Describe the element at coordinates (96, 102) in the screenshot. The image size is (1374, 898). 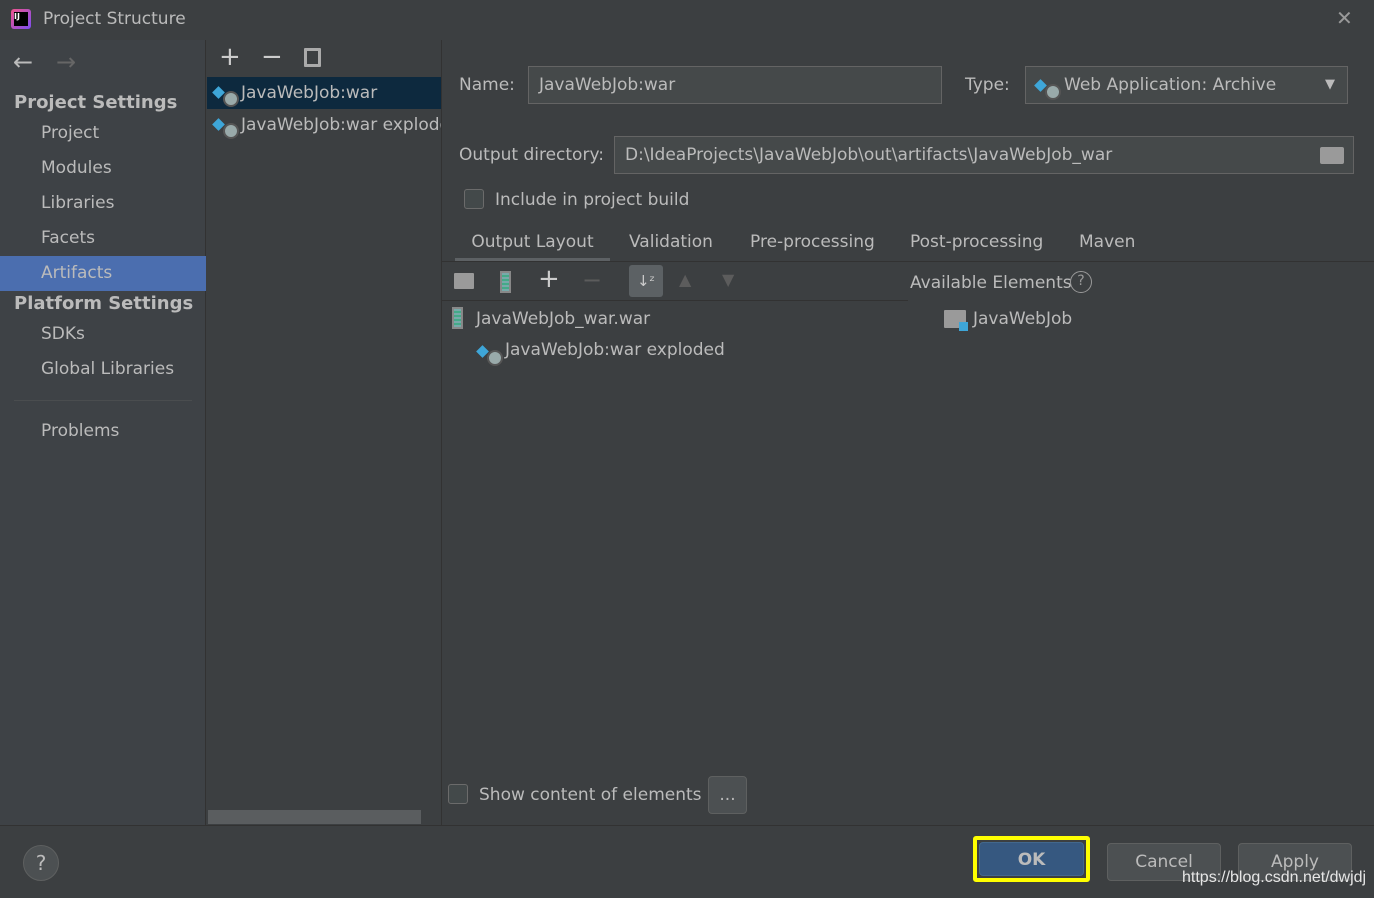
I see `project-settings-heading: Project Settings` at that location.